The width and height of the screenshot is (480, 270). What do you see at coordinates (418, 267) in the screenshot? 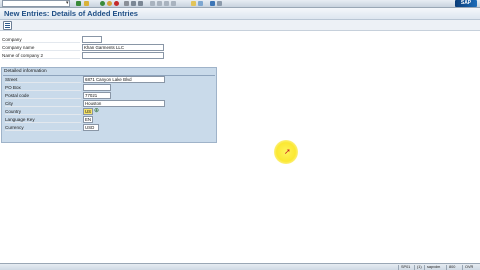
I see `status-client: (1)` at bounding box center [418, 267].